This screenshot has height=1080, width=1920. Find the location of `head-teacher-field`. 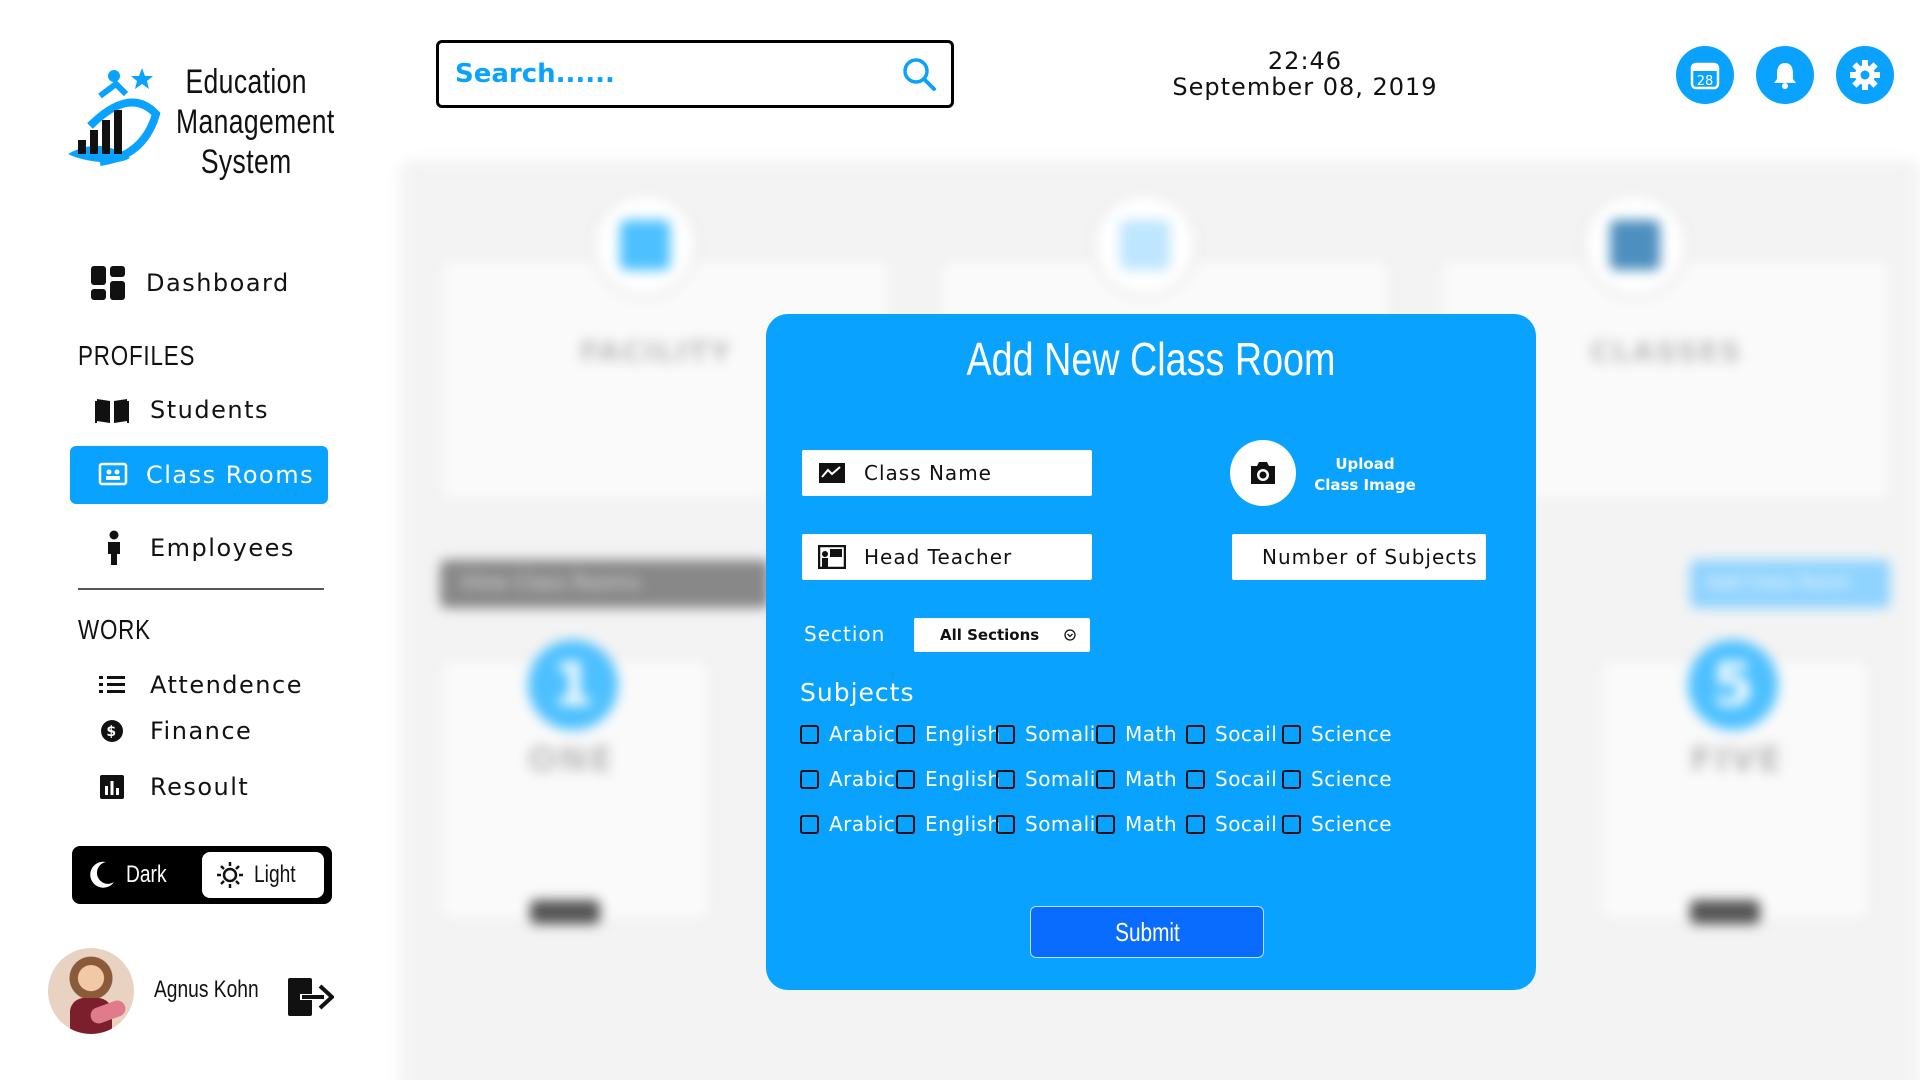

head-teacher-field is located at coordinates (947, 557).